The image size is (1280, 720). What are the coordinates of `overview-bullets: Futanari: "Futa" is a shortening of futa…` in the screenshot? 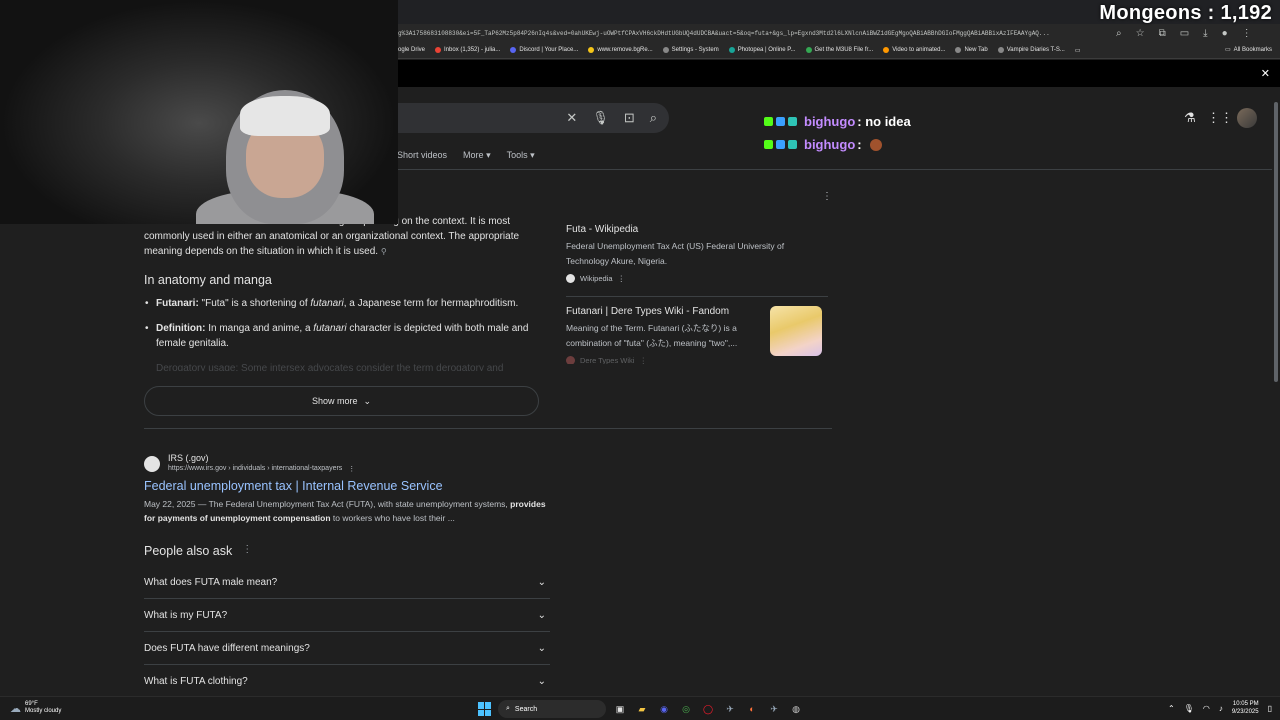 It's located at (345, 338).